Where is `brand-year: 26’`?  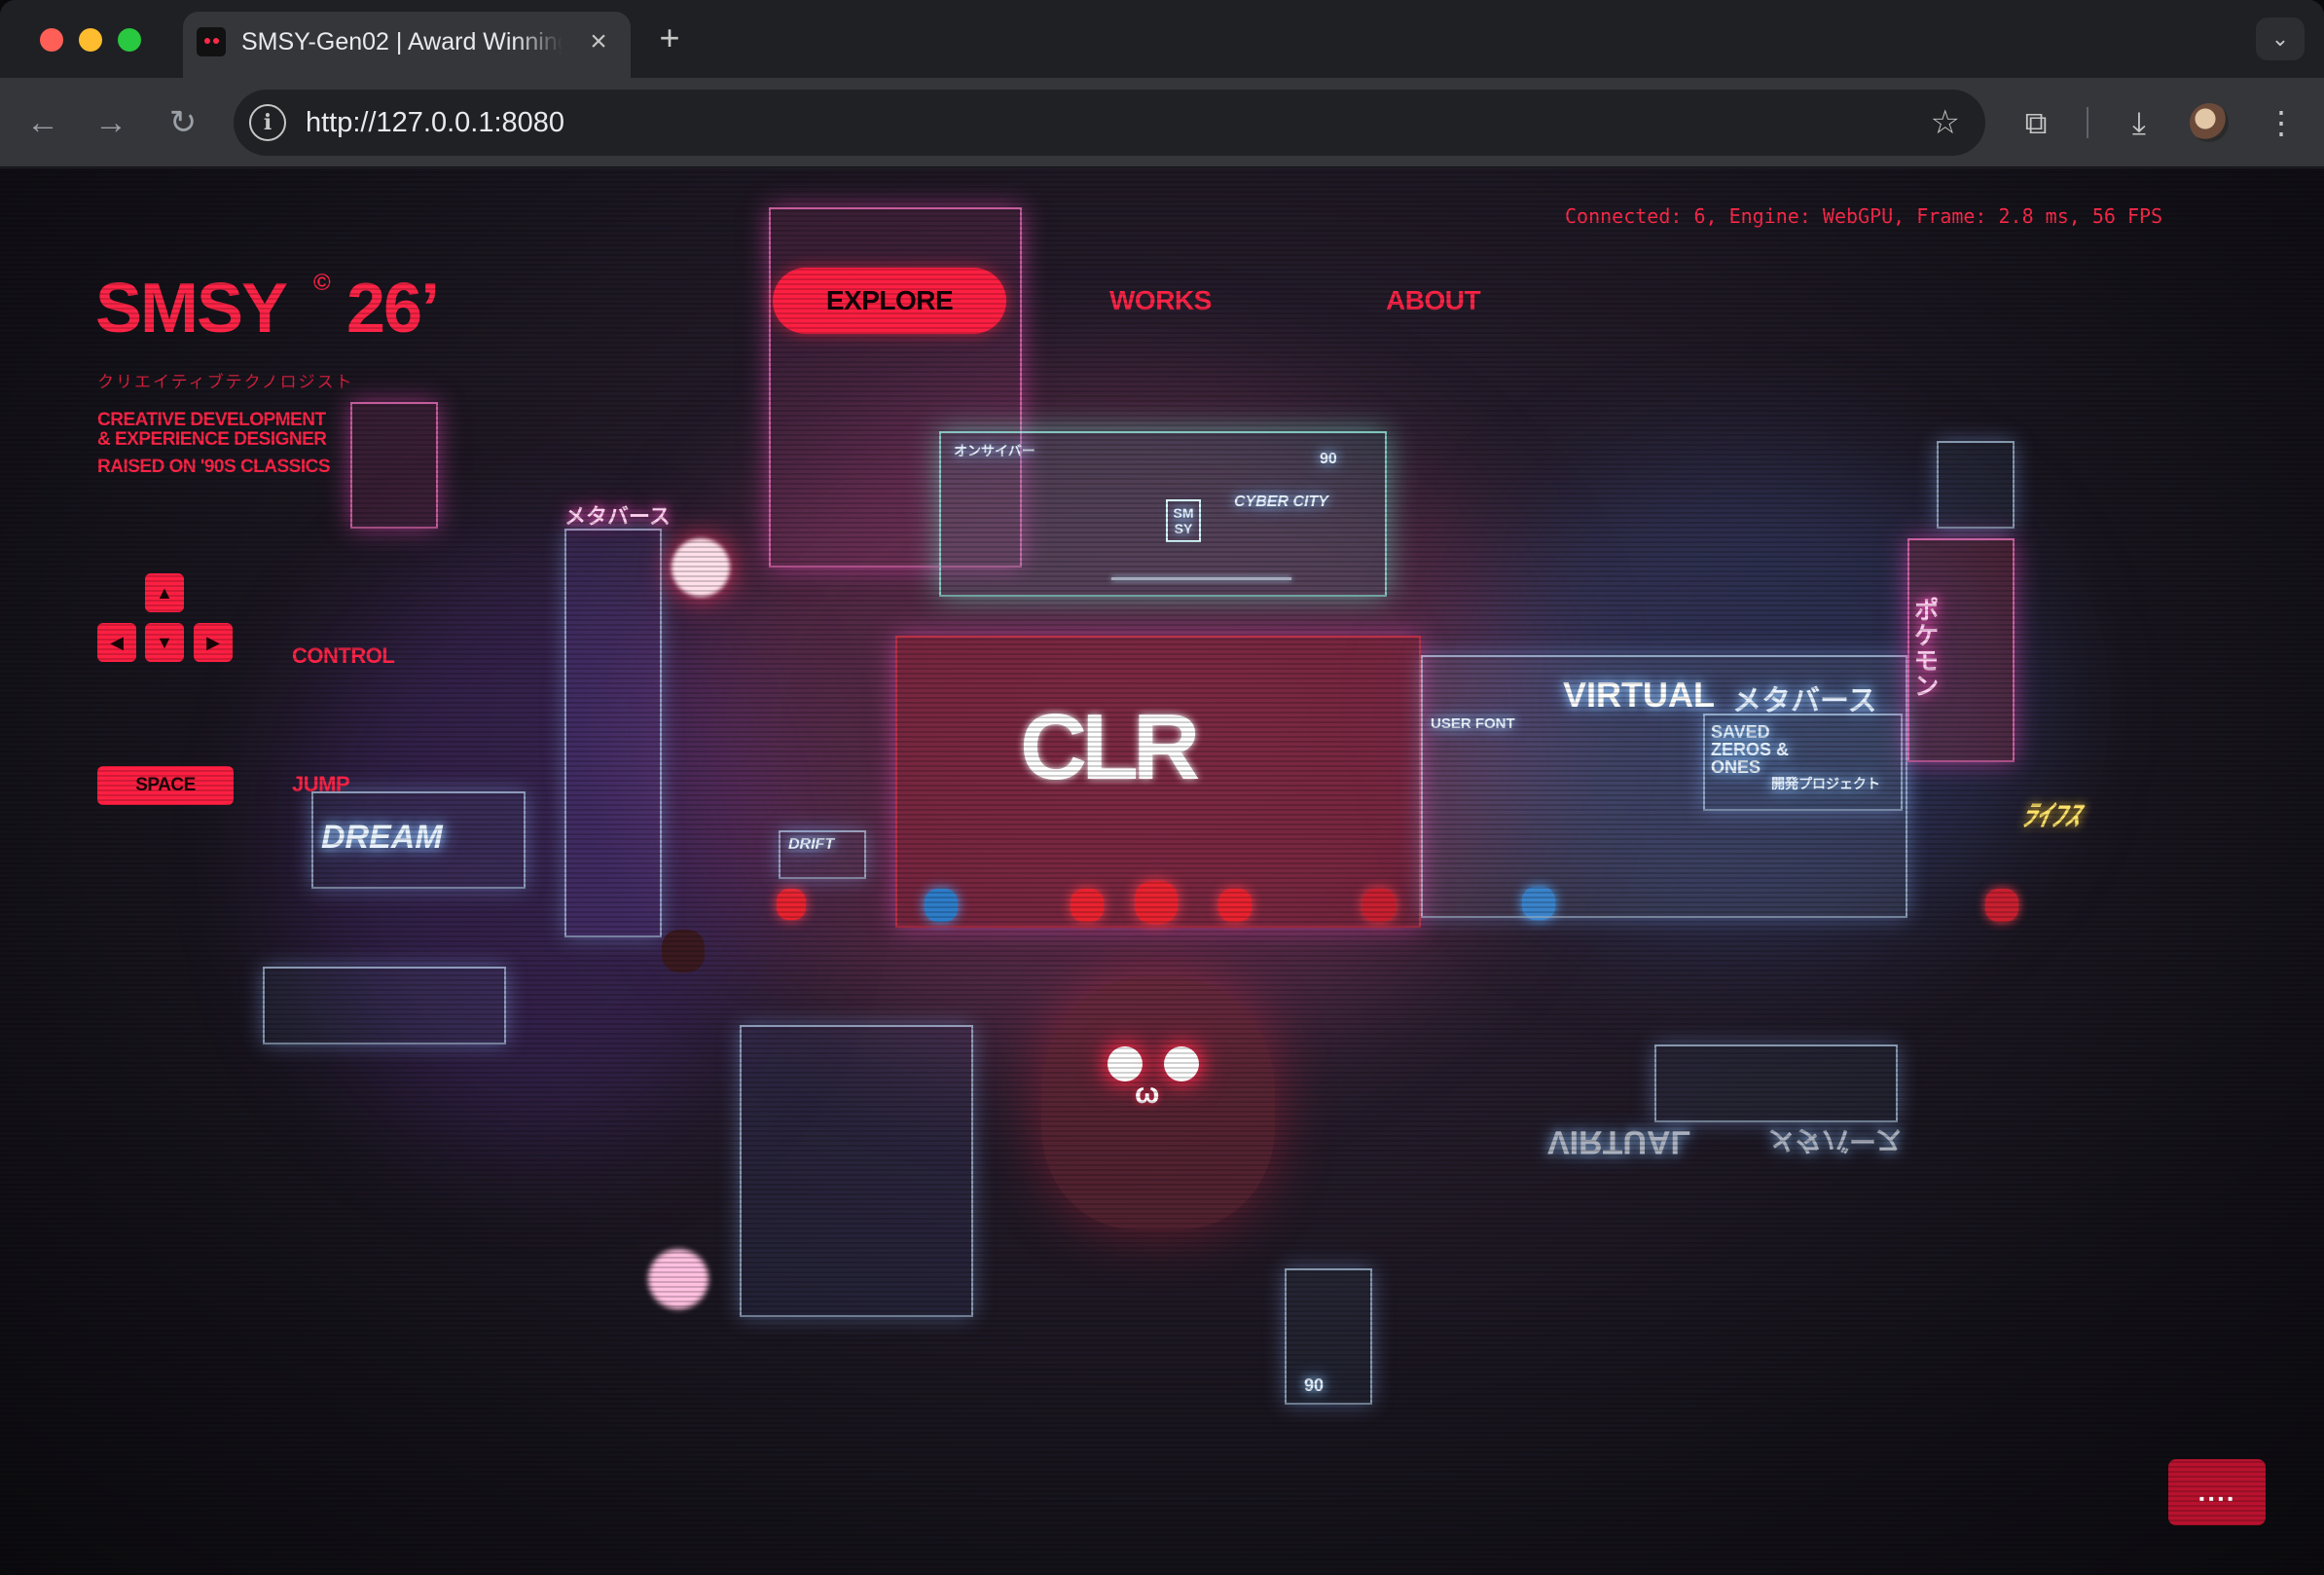
brand-year: 26’ is located at coordinates (393, 309).